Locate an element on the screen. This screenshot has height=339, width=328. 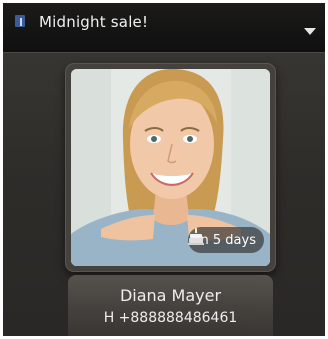
birthday-cake-icon is located at coordinates (195, 236).